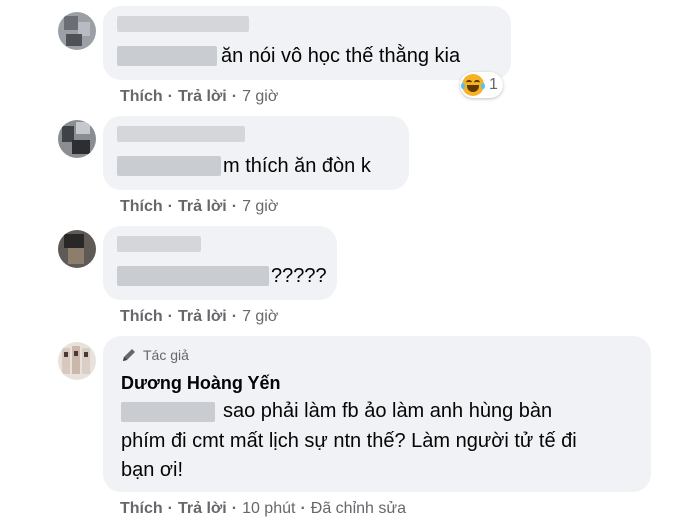 This screenshot has height=522, width=679. What do you see at coordinates (297, 166) in the screenshot?
I see `comment-text: m thích ăn đòn k` at bounding box center [297, 166].